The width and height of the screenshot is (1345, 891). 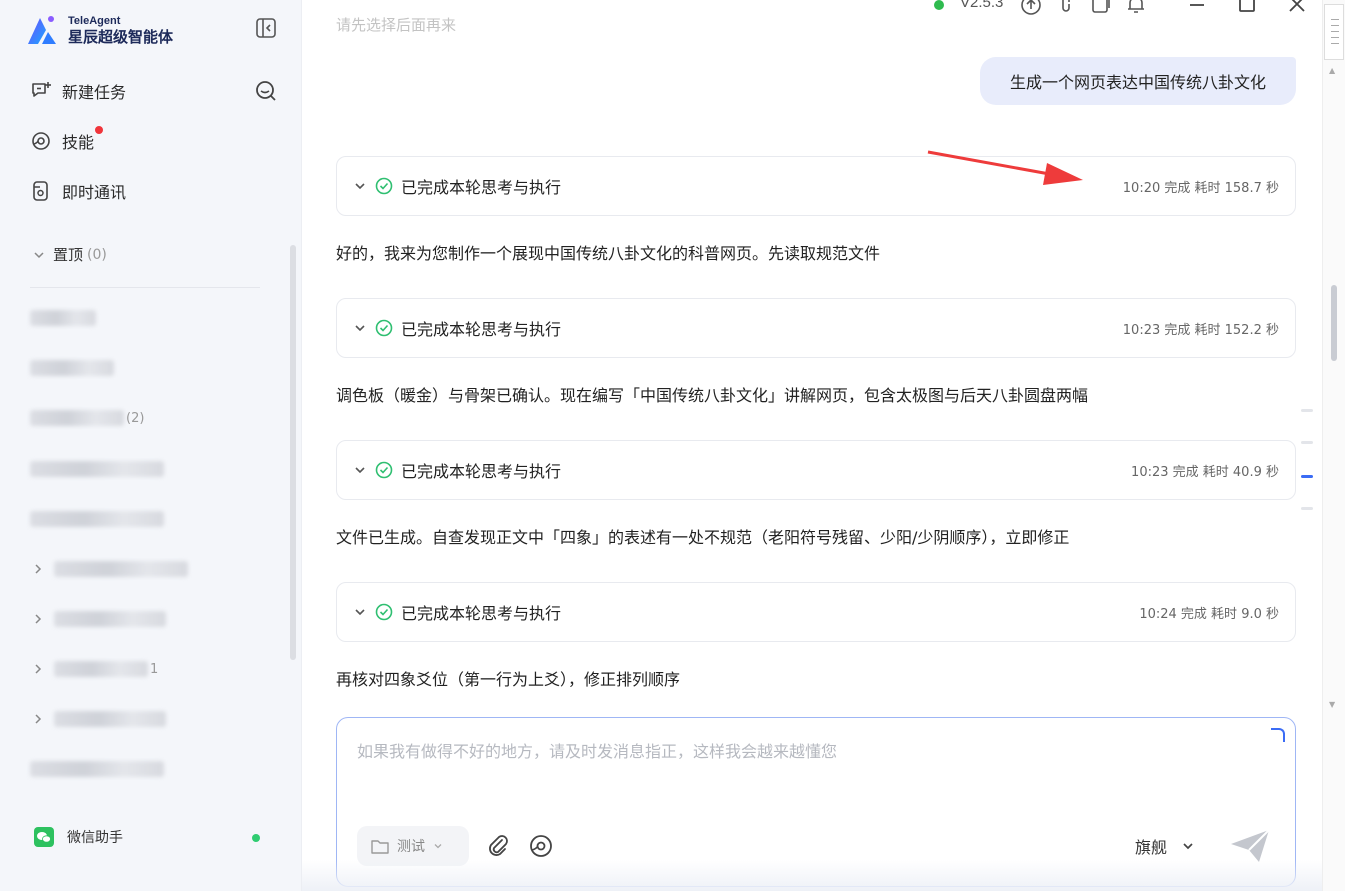 I want to click on instant-messaging-button: 即时通讯, so click(x=78, y=191).